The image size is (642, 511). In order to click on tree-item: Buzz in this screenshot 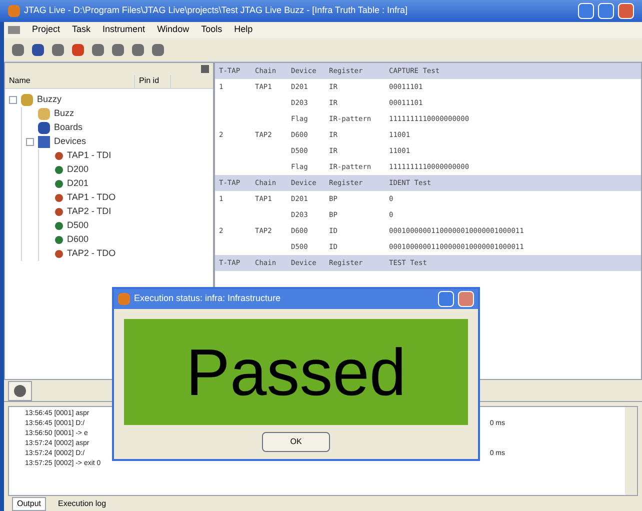, I will do `click(64, 114)`.